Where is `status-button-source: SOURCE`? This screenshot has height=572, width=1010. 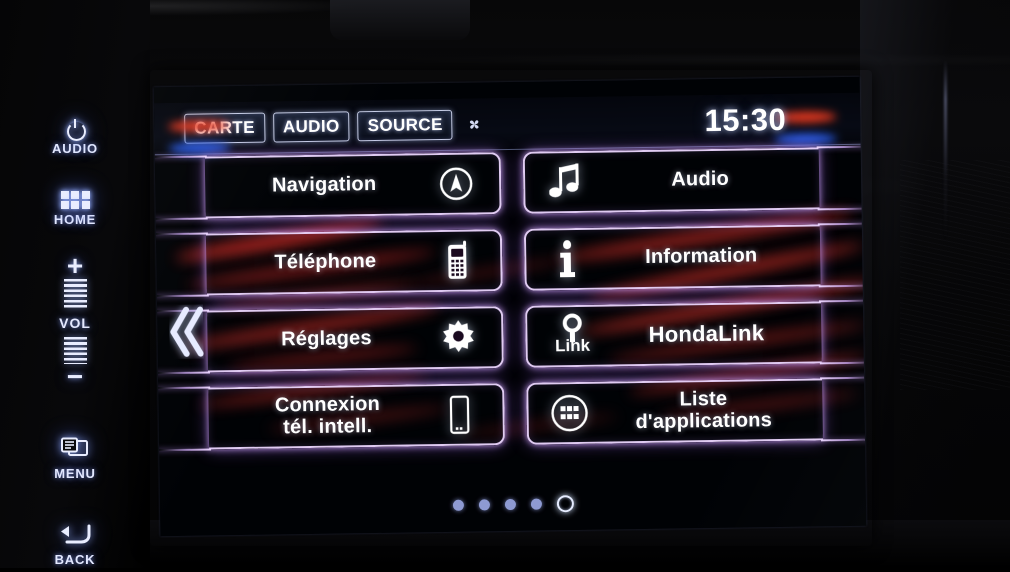
status-button-source: SOURCE is located at coordinates (405, 125).